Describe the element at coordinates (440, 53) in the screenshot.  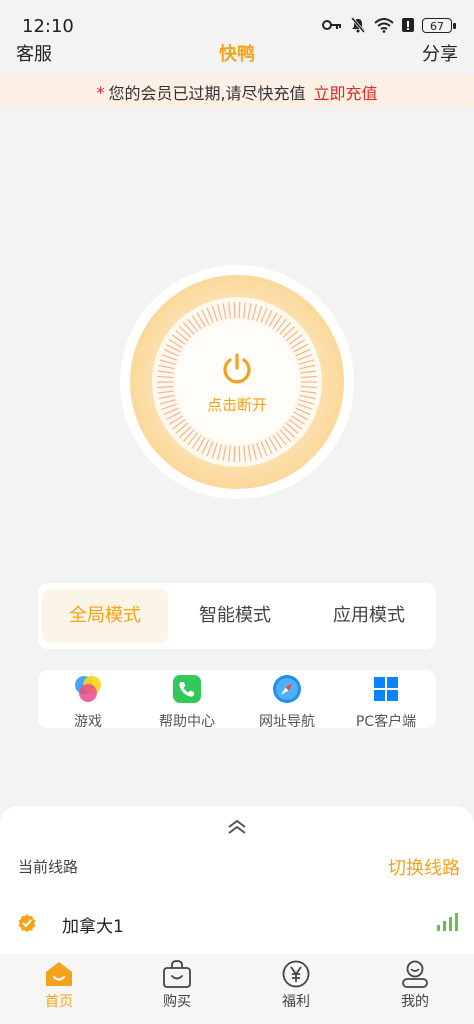
I see `share-button: 分享` at that location.